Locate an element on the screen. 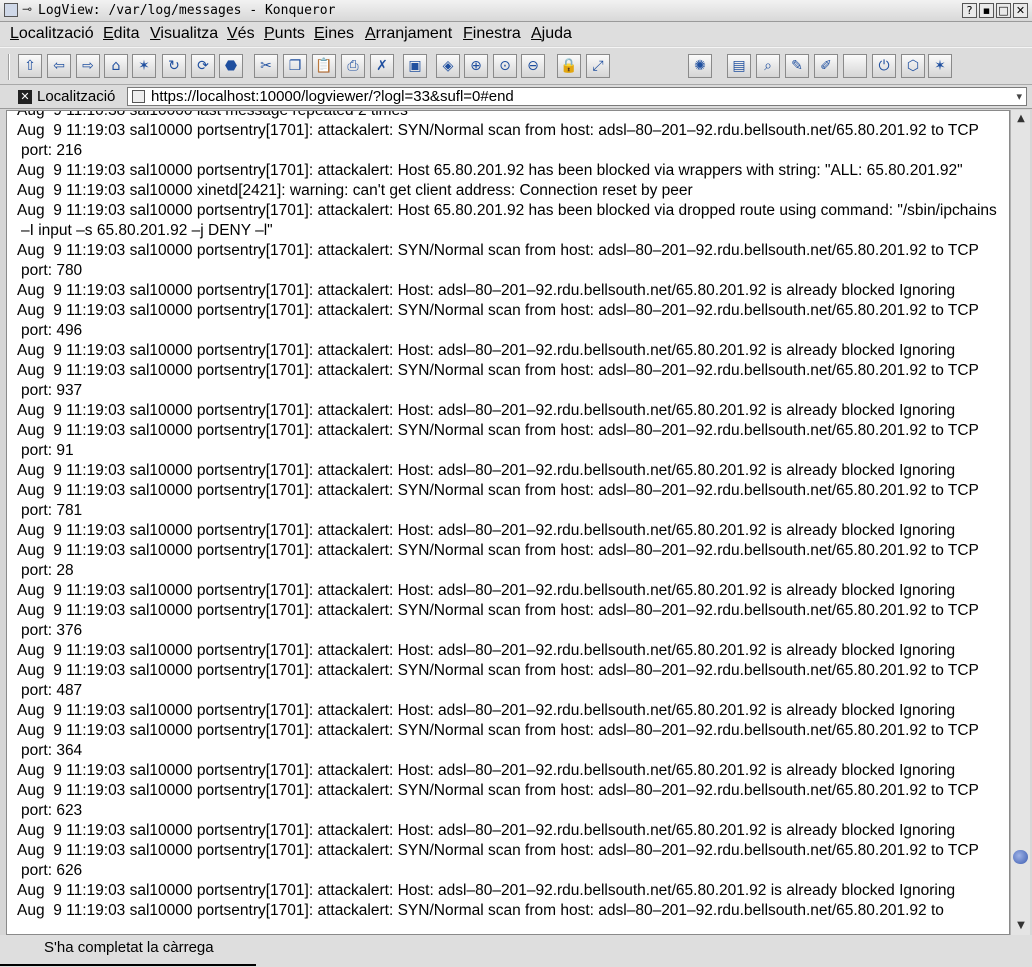 The width and height of the screenshot is (1032, 967). menu-visualitza: Visualitza is located at coordinates (184, 34).